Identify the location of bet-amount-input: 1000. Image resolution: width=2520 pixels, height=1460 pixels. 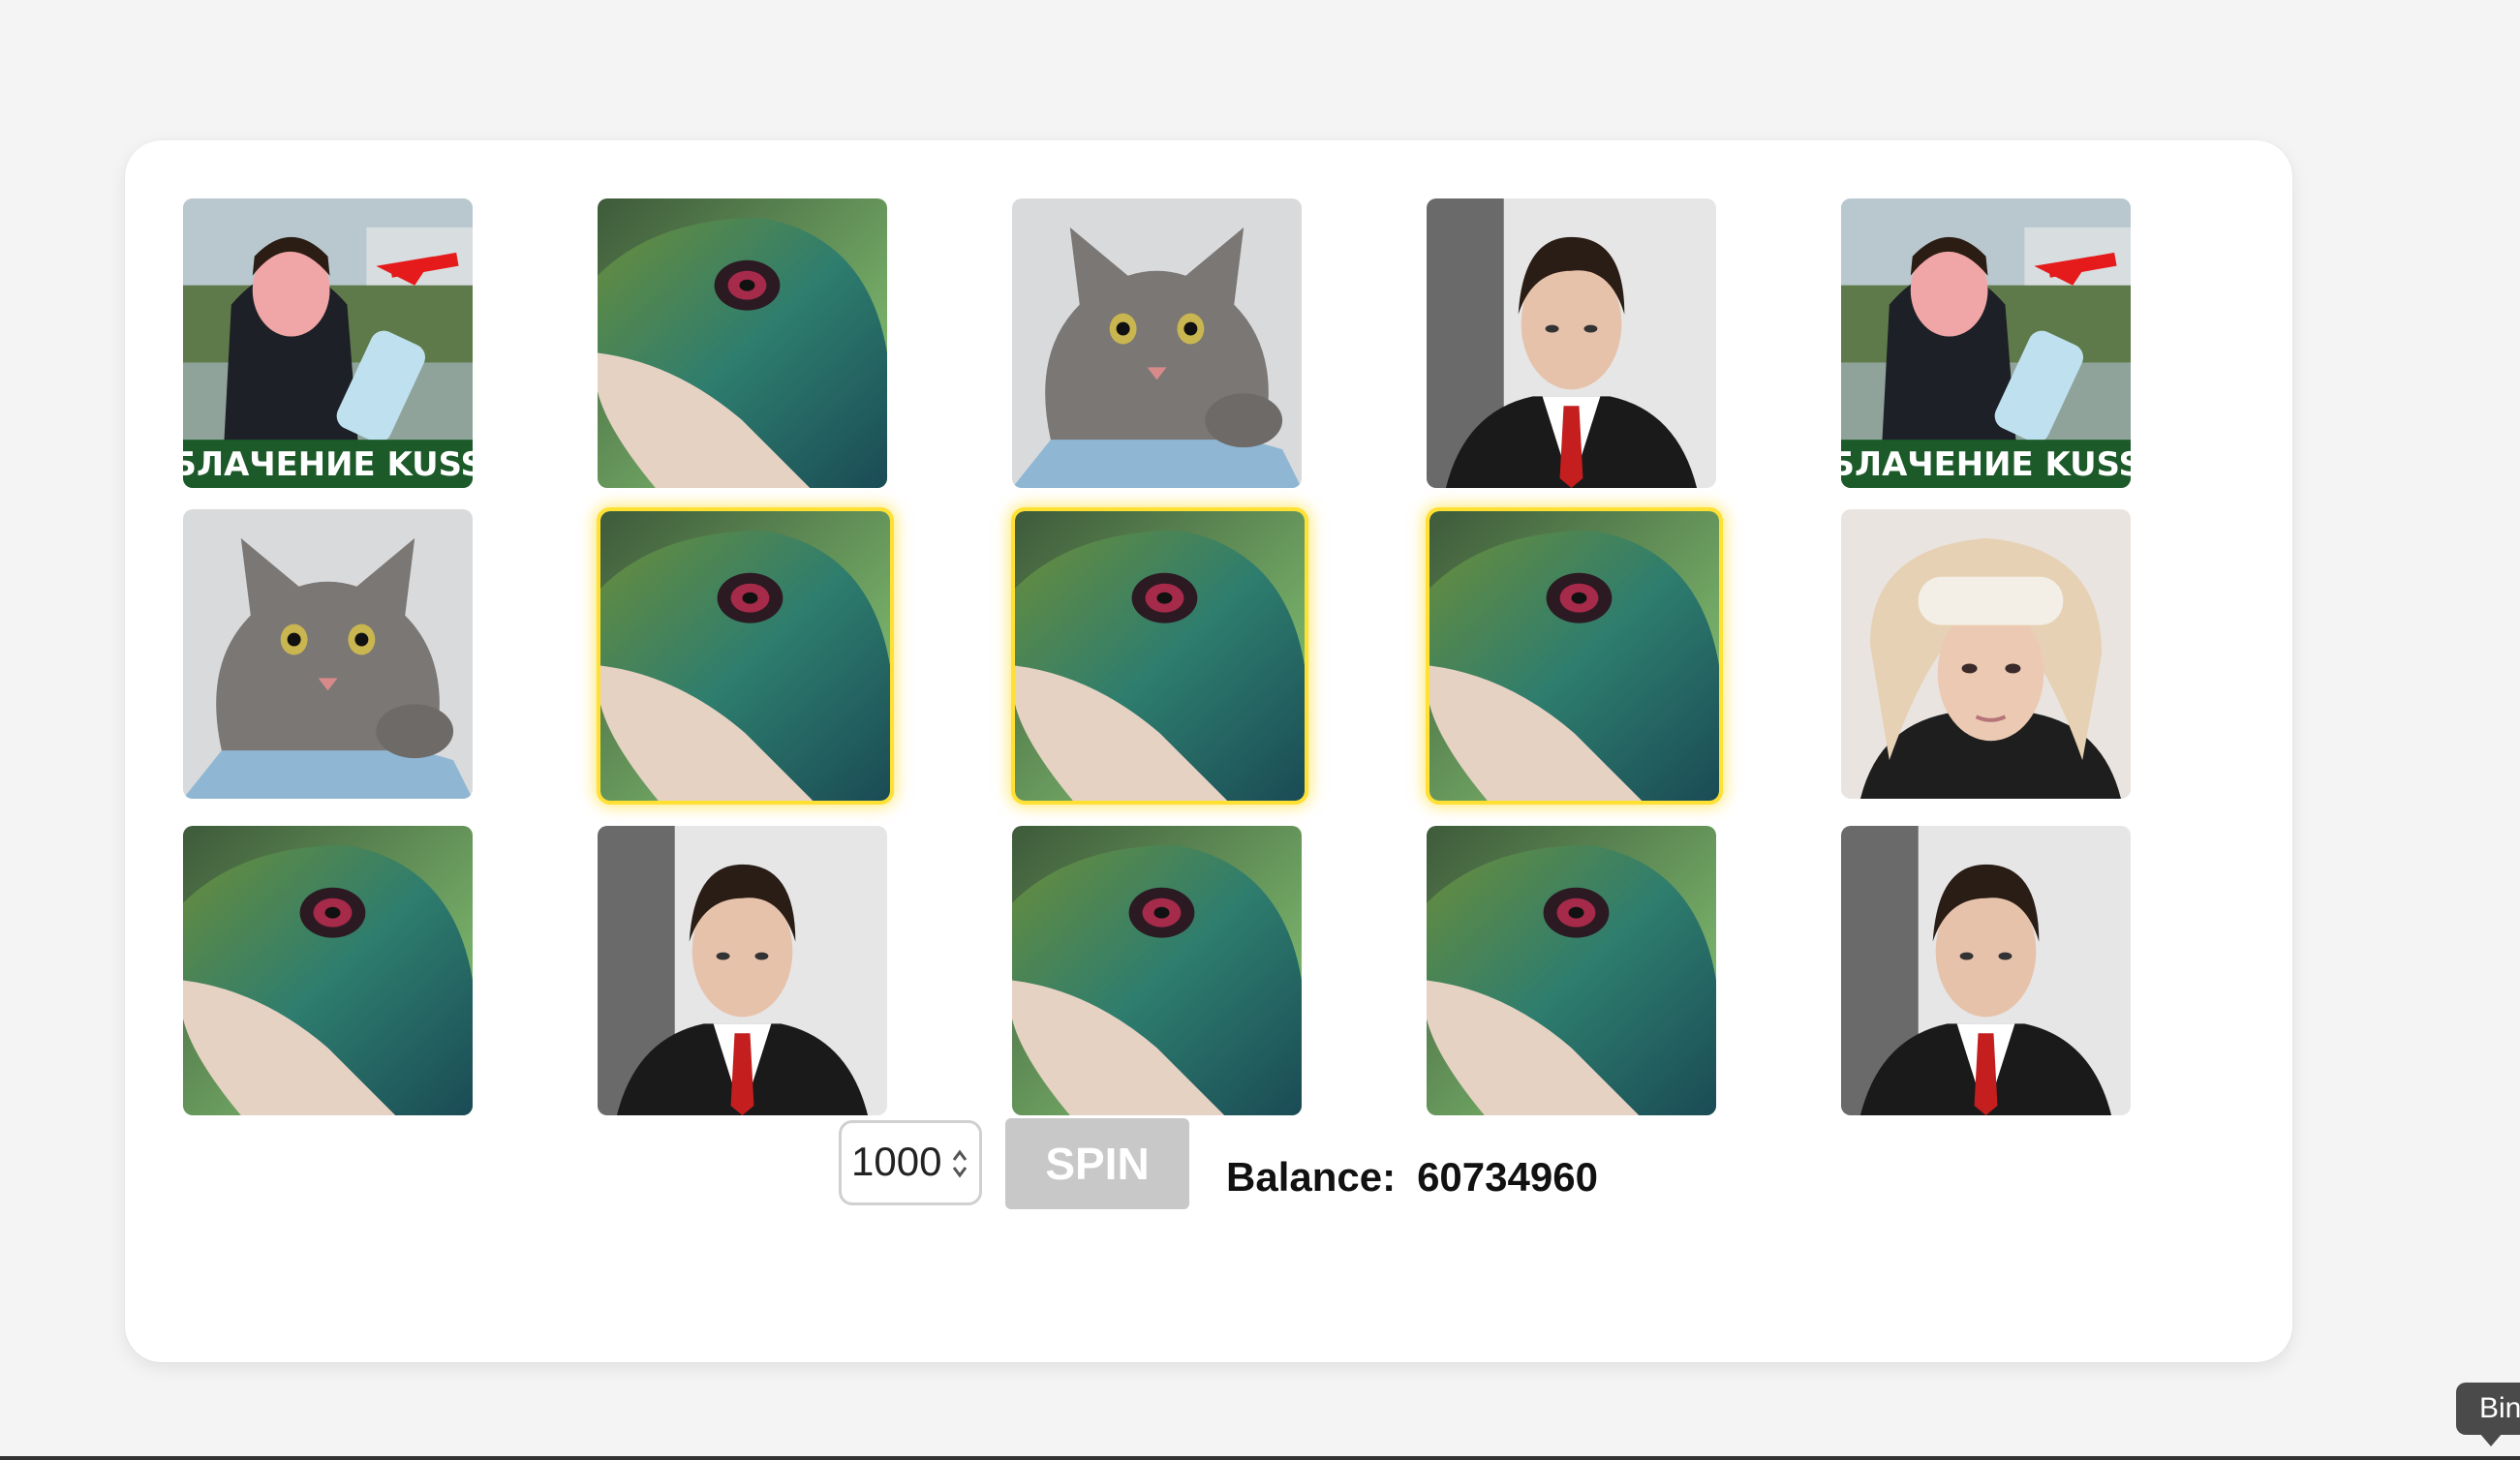
(911, 1162).